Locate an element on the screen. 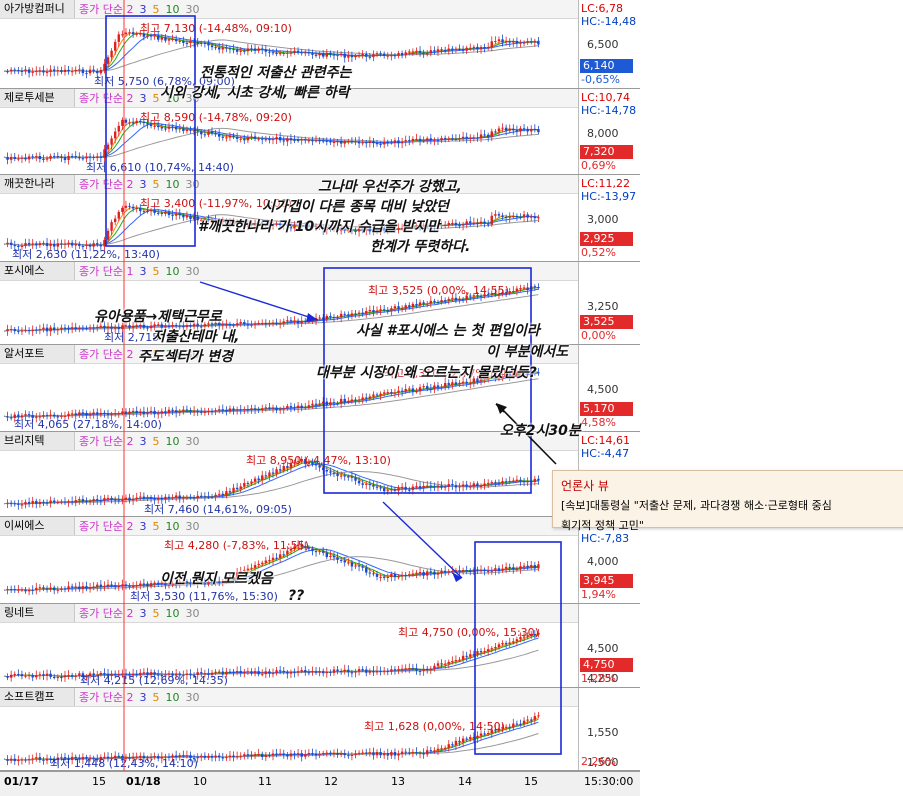 The width and height of the screenshot is (903, 796). high-price-label: 최고 1,628 (0,00%, 14:50) is located at coordinates (434, 726).